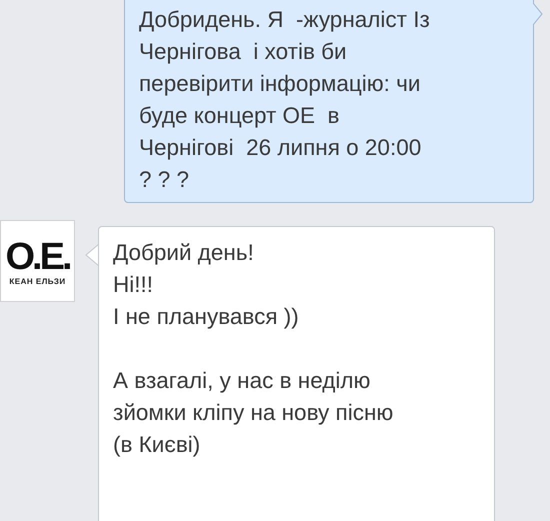 The image size is (550, 521). Describe the element at coordinates (37, 256) in the screenshot. I see `avatar-logo: O.E.` at that location.